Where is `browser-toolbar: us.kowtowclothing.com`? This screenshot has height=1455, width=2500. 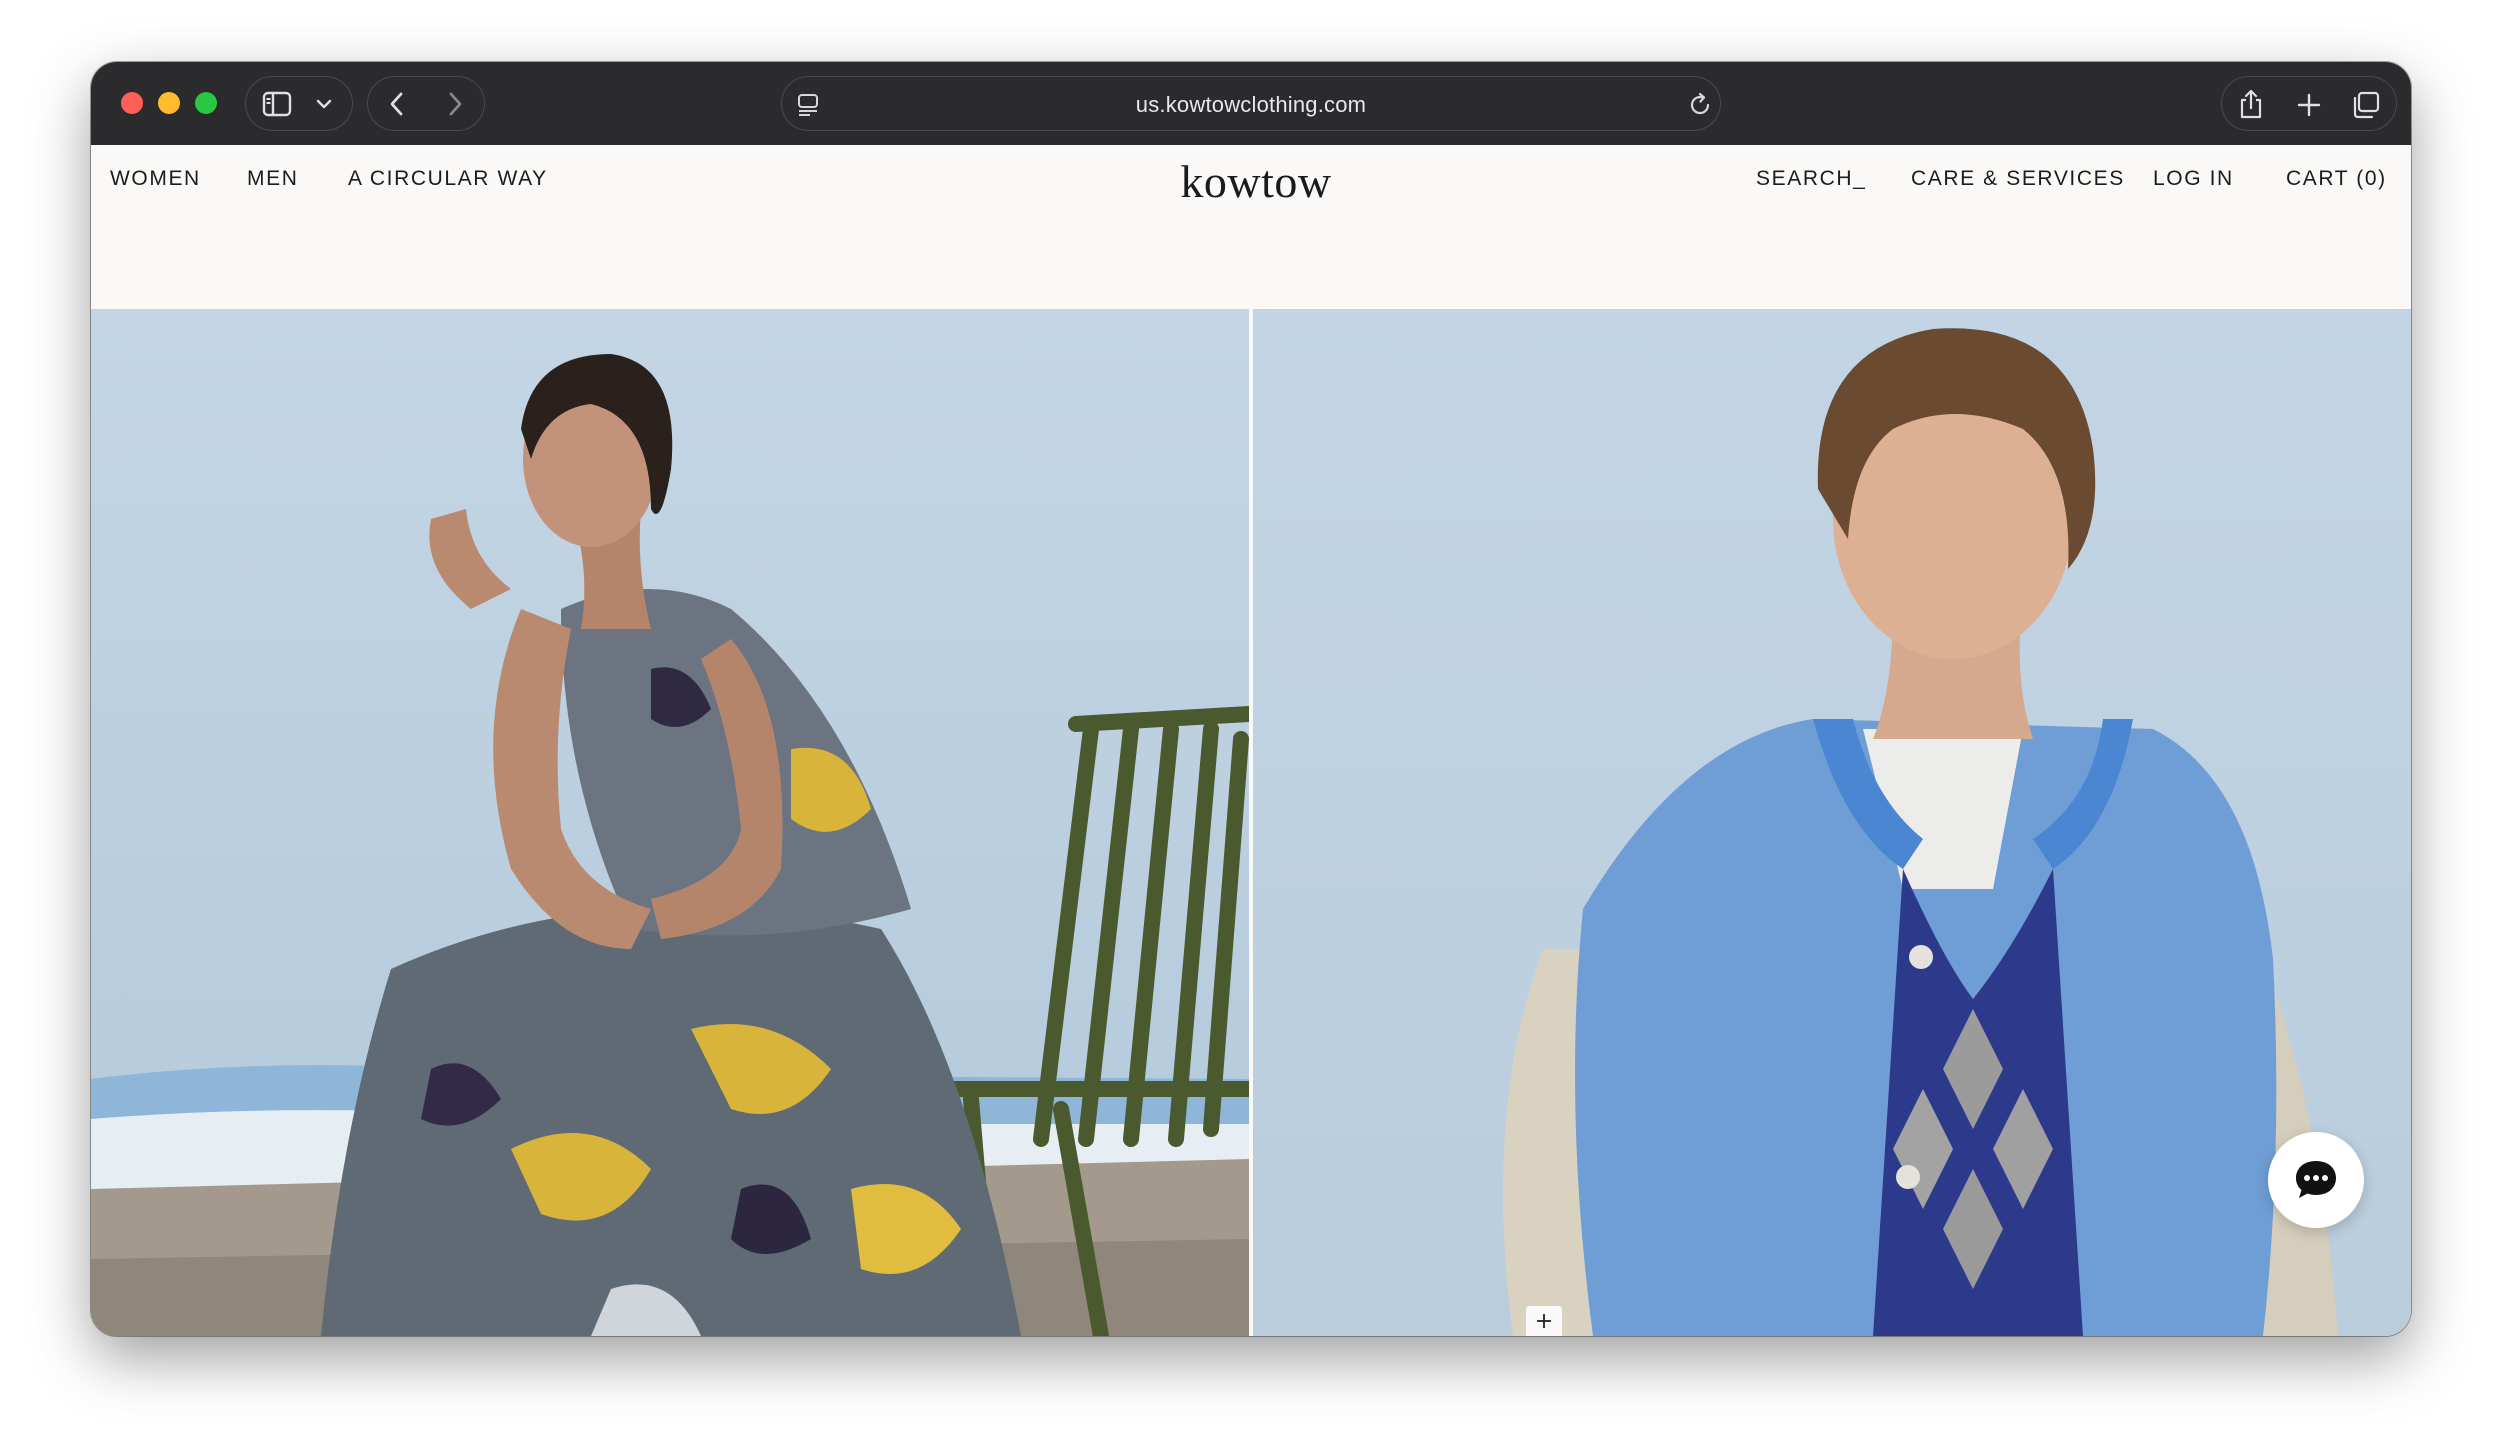
browser-toolbar: us.kowtowclothing.com is located at coordinates (1251, 103).